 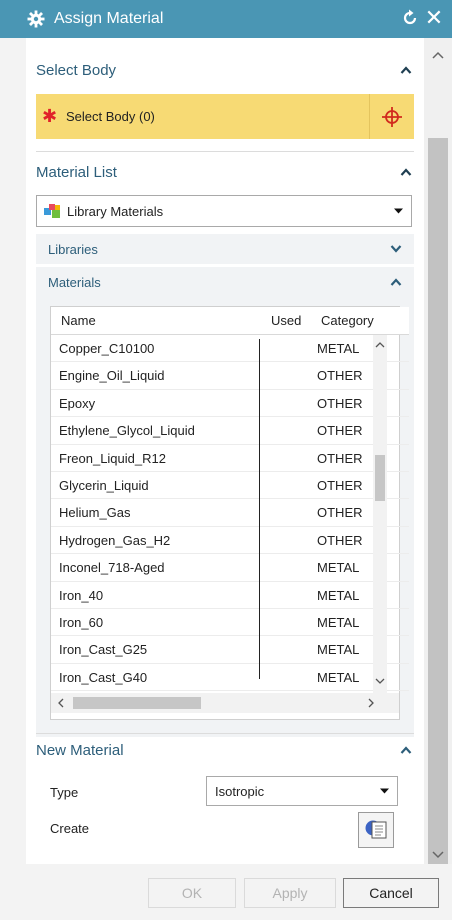 I want to click on table-row: Glycerin_Liquid OTHER, so click(x=230, y=486).